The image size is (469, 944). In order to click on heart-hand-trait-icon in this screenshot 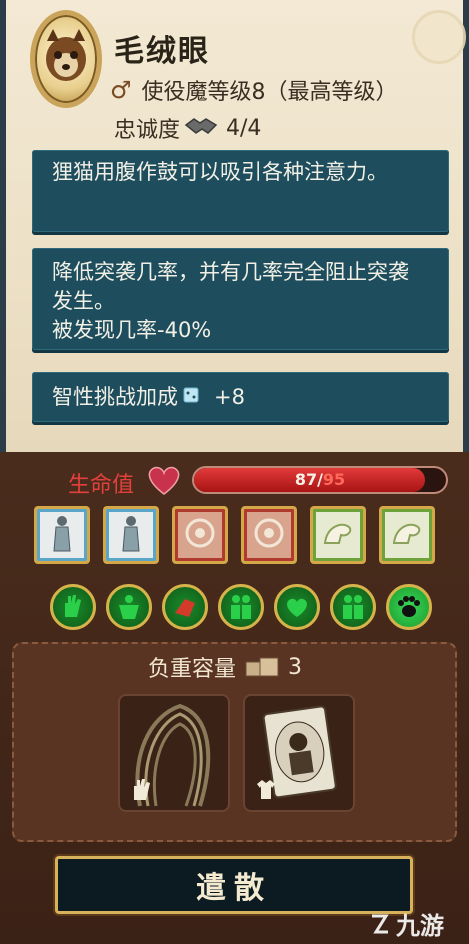, I will do `click(297, 607)`.